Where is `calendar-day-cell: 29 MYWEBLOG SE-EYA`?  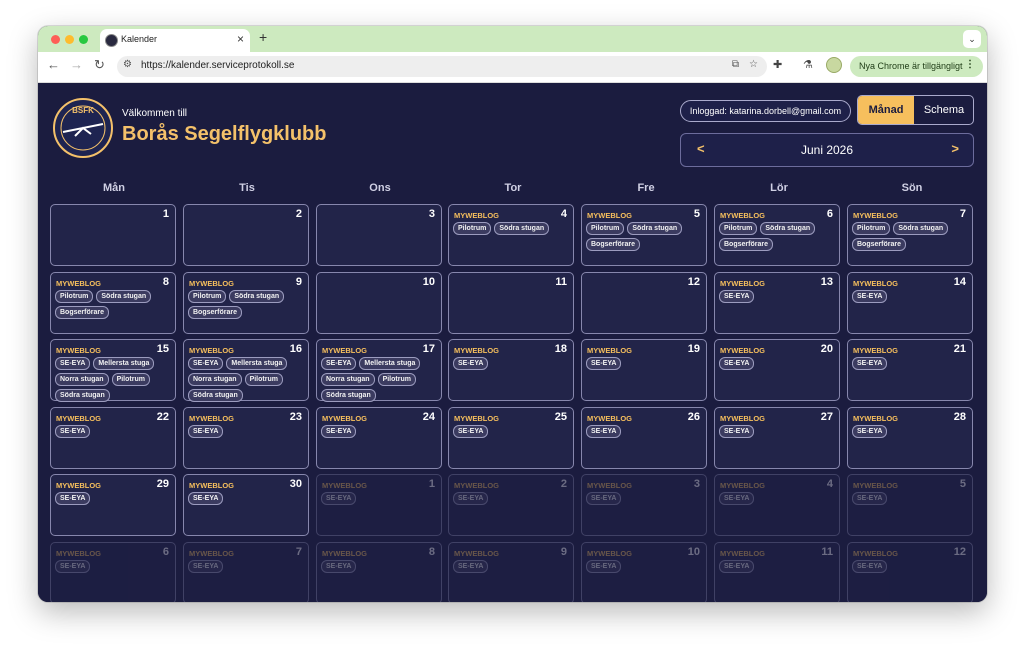
calendar-day-cell: 29 MYWEBLOG SE-EYA is located at coordinates (113, 505).